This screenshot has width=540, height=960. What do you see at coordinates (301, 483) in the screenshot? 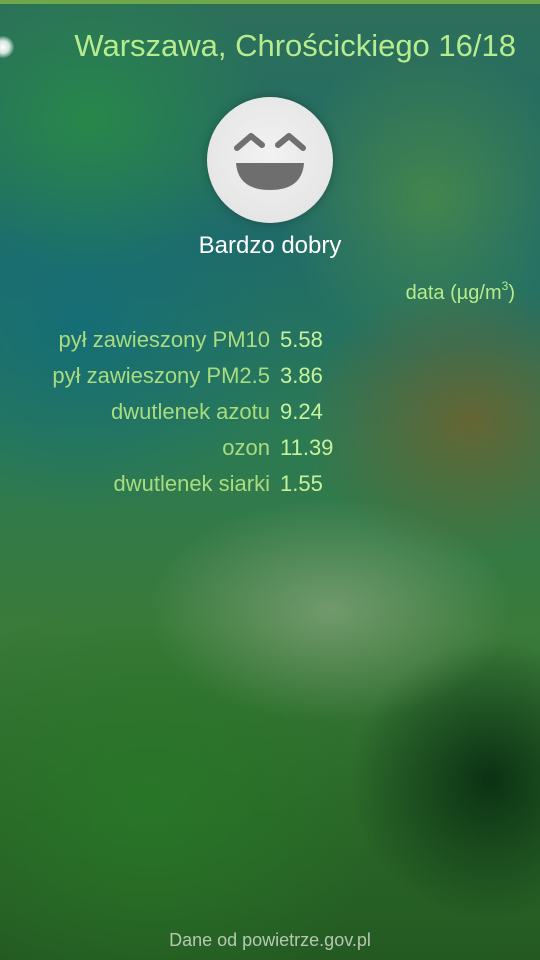
I see `reading-value: 1.55` at bounding box center [301, 483].